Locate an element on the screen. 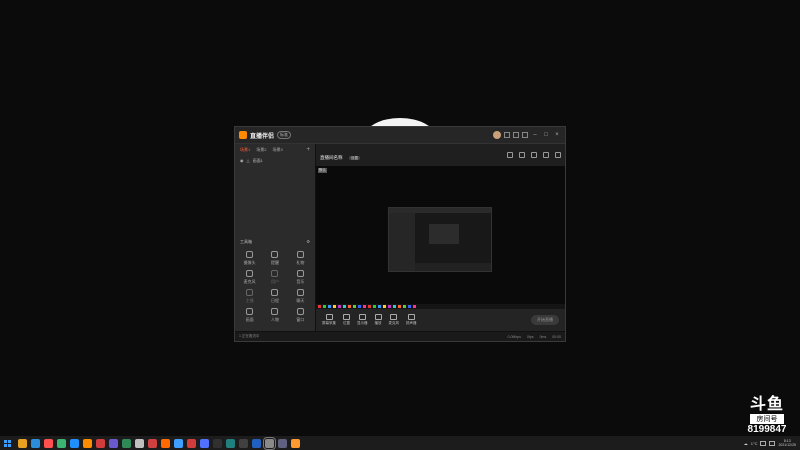 The height and width of the screenshot is (450, 800). system-tray: ☁ 1°C 8:13 2021/12/25 is located at coordinates (770, 443).